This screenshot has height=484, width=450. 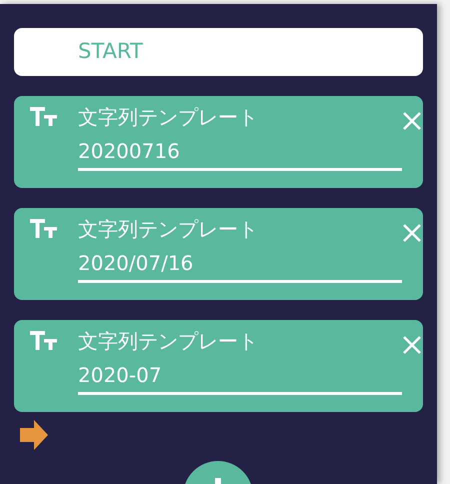 What do you see at coordinates (34, 435) in the screenshot?
I see `arrow-icon` at bounding box center [34, 435].